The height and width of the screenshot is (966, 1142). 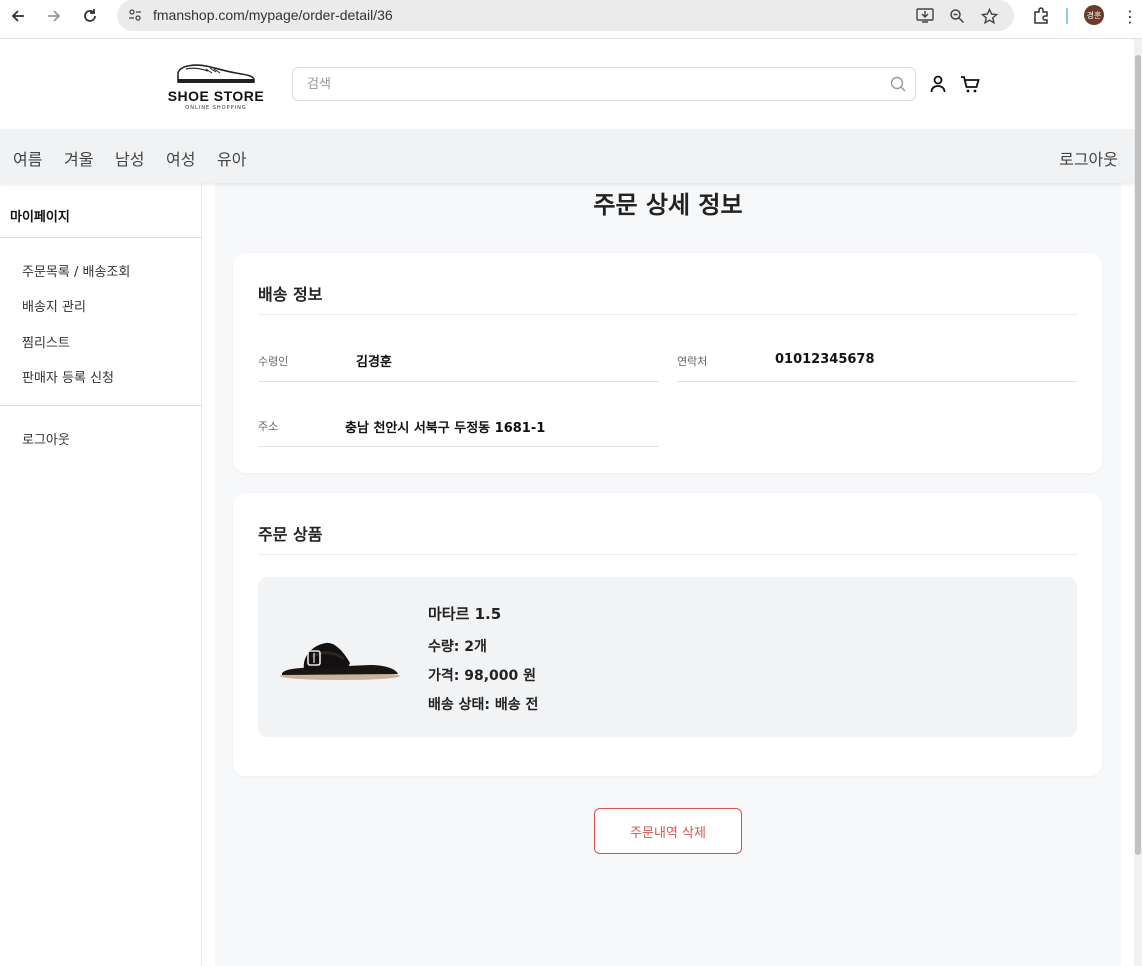 I want to click on sidebar-item-orders: 주문목록 / 배송조회, so click(x=76, y=270).